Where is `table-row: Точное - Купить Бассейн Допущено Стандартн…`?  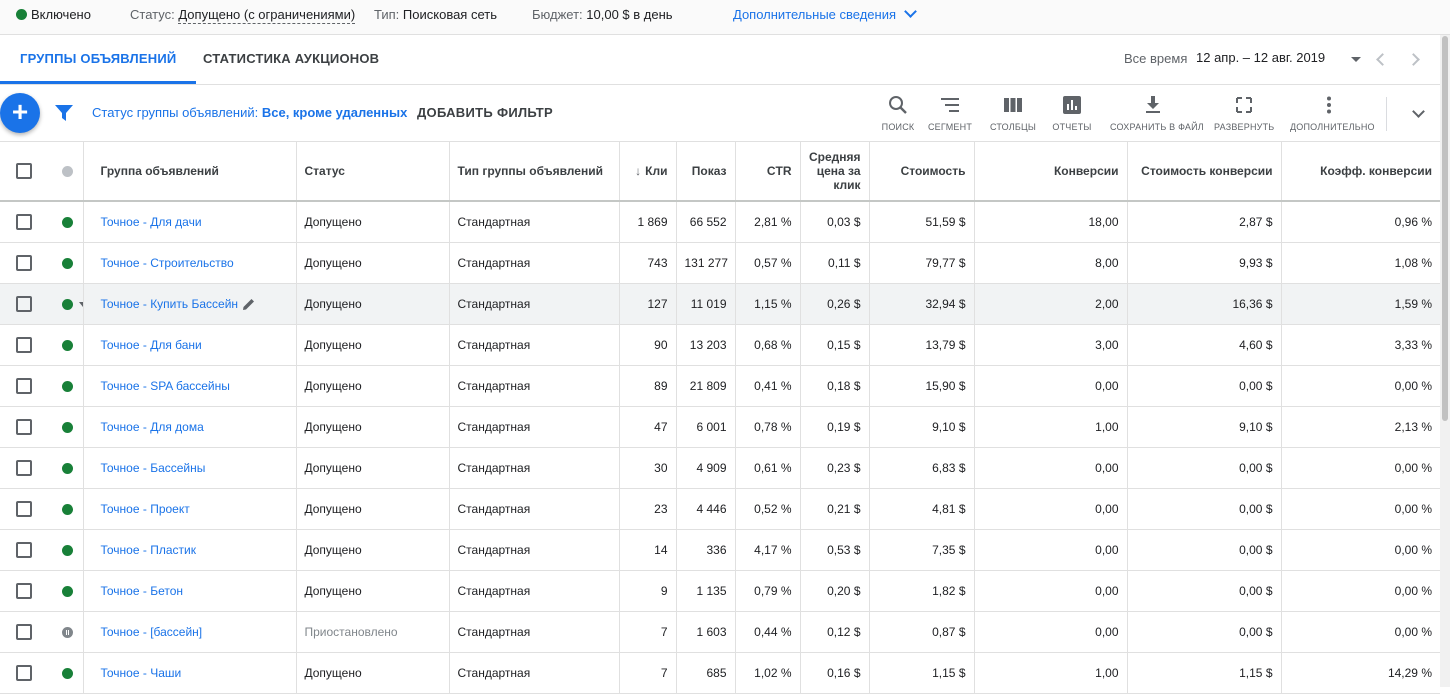 table-row: Точное - Купить Бассейн Допущено Стандартн… is located at coordinates (720, 304).